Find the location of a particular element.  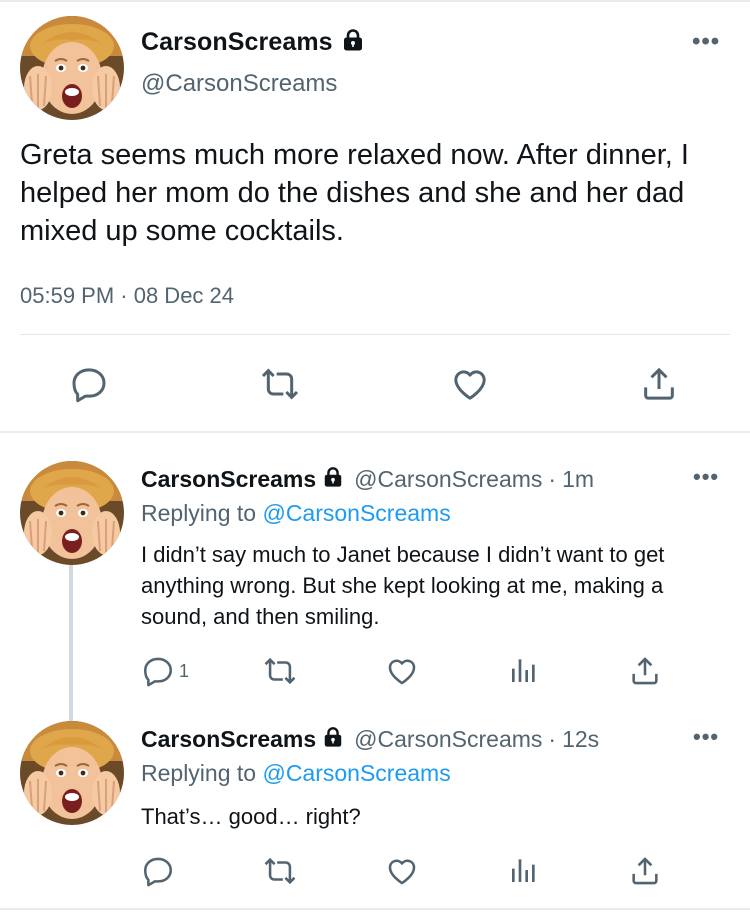

tweet-text: That’s… good… right? is located at coordinates (251, 816).